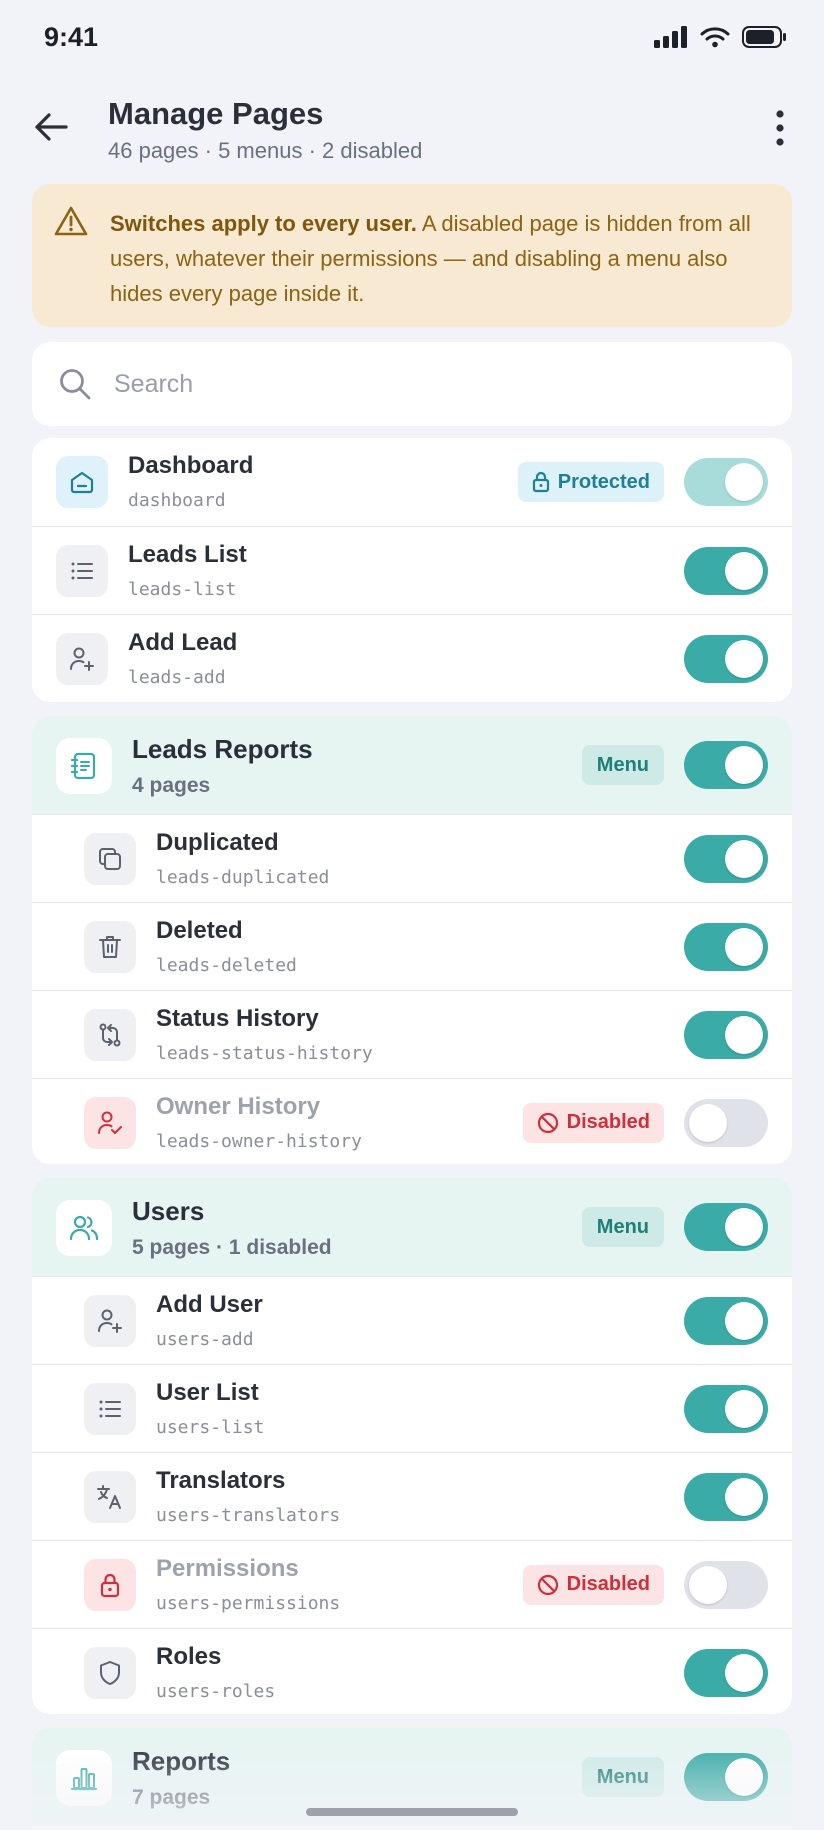  I want to click on page-name: Roles, so click(189, 1656).